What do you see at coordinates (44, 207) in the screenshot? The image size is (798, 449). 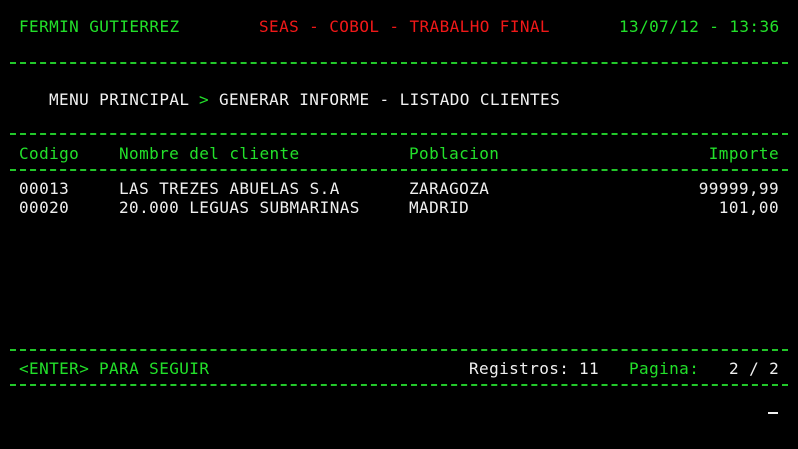 I see `row-code: 00020` at bounding box center [44, 207].